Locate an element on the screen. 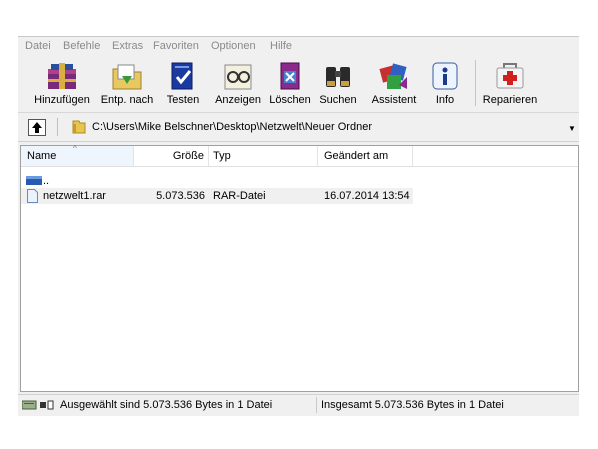 Image resolution: width=598 pixels, height=449 pixels. menu-befehle: Befehle is located at coordinates (81, 46).